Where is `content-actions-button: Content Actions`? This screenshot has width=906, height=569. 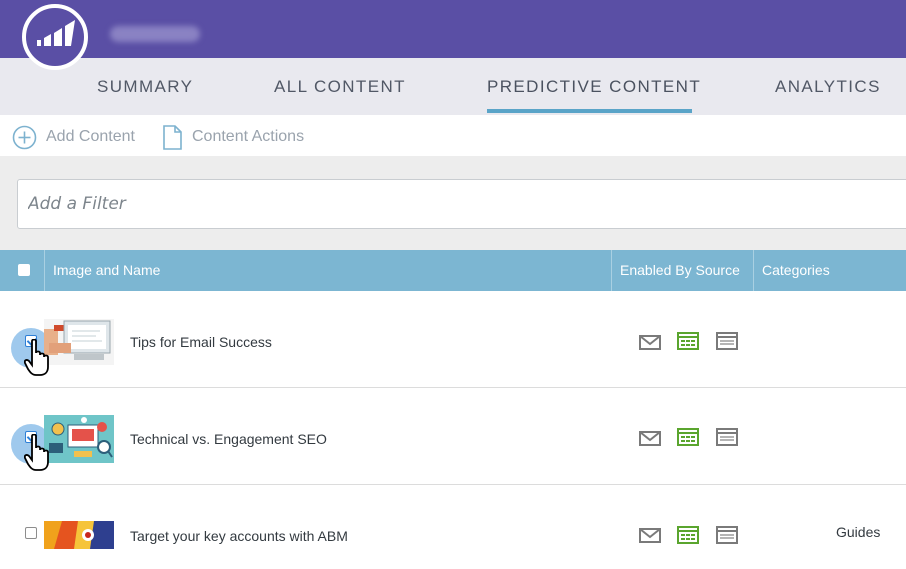 content-actions-button: Content Actions is located at coordinates (233, 137).